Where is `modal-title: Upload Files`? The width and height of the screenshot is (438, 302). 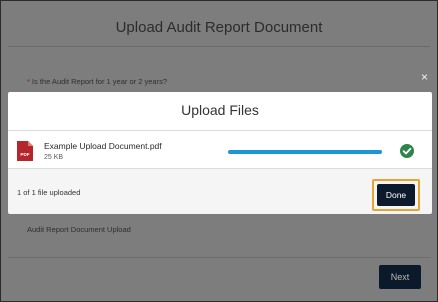
modal-title: Upload Files is located at coordinates (220, 110).